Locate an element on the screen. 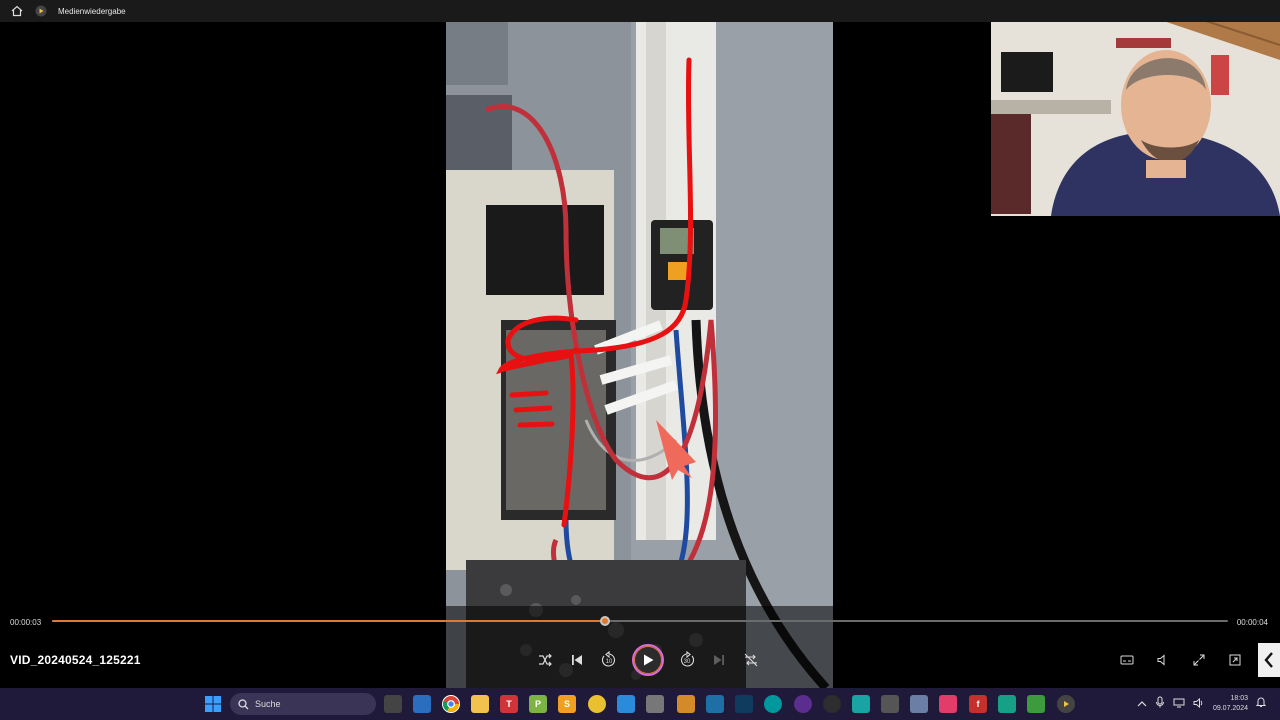 The width and height of the screenshot is (1280, 720). windows-start-icon is located at coordinates (213, 704).